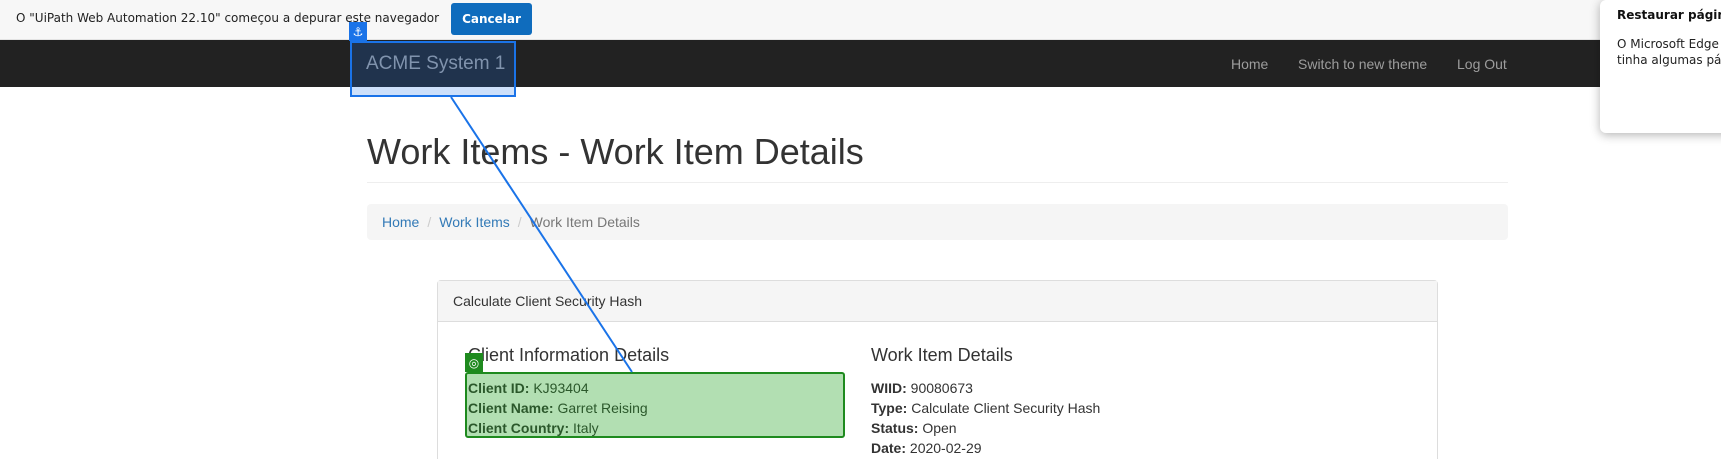 This screenshot has width=1721, height=459. Describe the element at coordinates (985, 448) in the screenshot. I see `date-field: Date: 2020-02-29` at that location.